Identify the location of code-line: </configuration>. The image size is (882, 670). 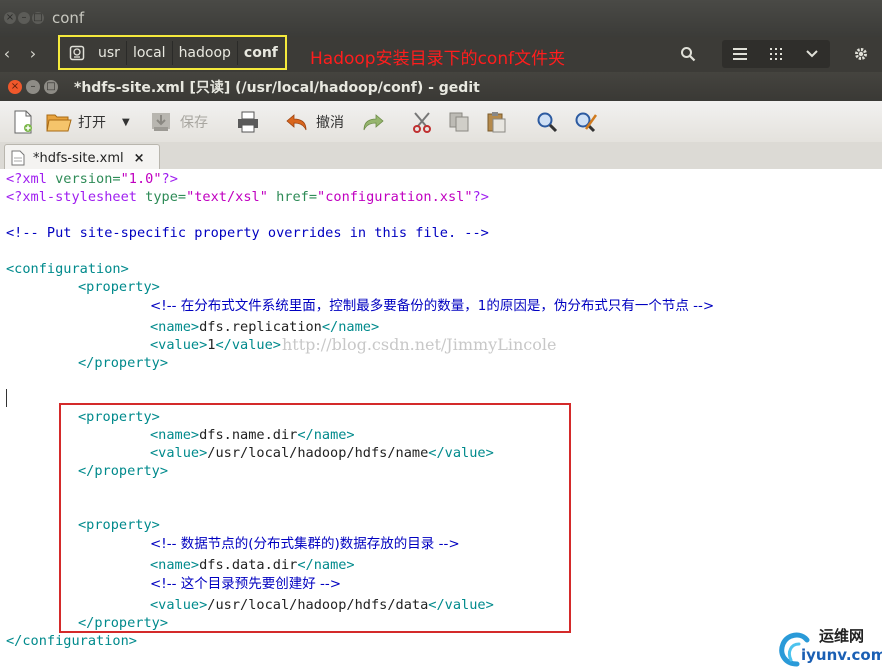
(71, 641).